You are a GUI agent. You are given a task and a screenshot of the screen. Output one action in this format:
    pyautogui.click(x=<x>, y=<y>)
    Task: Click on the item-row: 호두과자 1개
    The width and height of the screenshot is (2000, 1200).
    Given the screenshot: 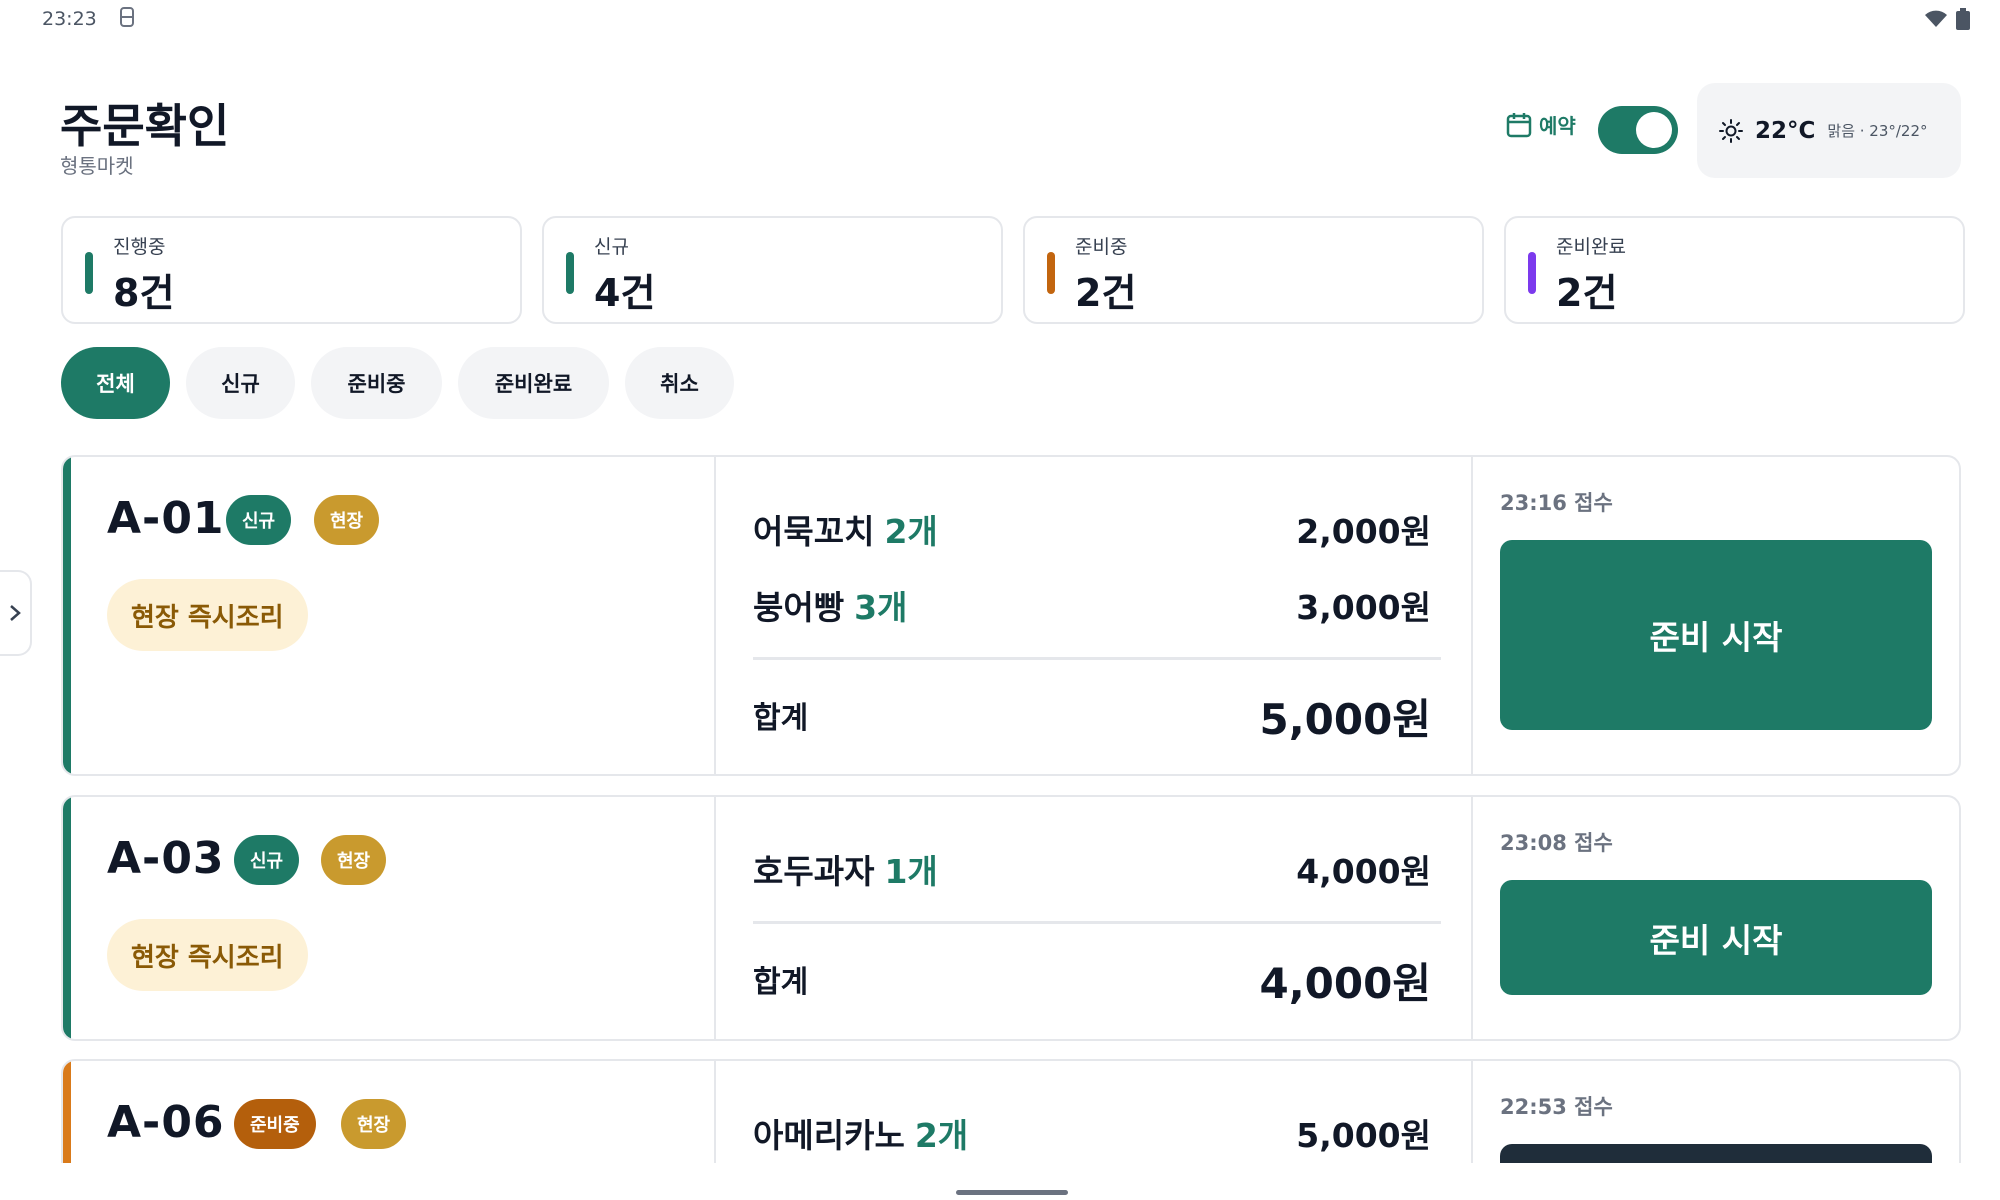 What is the action you would take?
    pyautogui.click(x=845, y=869)
    